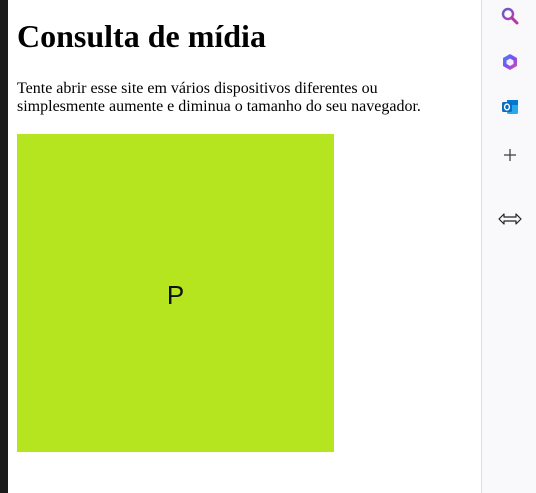  I want to click on sidebar-resize-button, so click(510, 219).